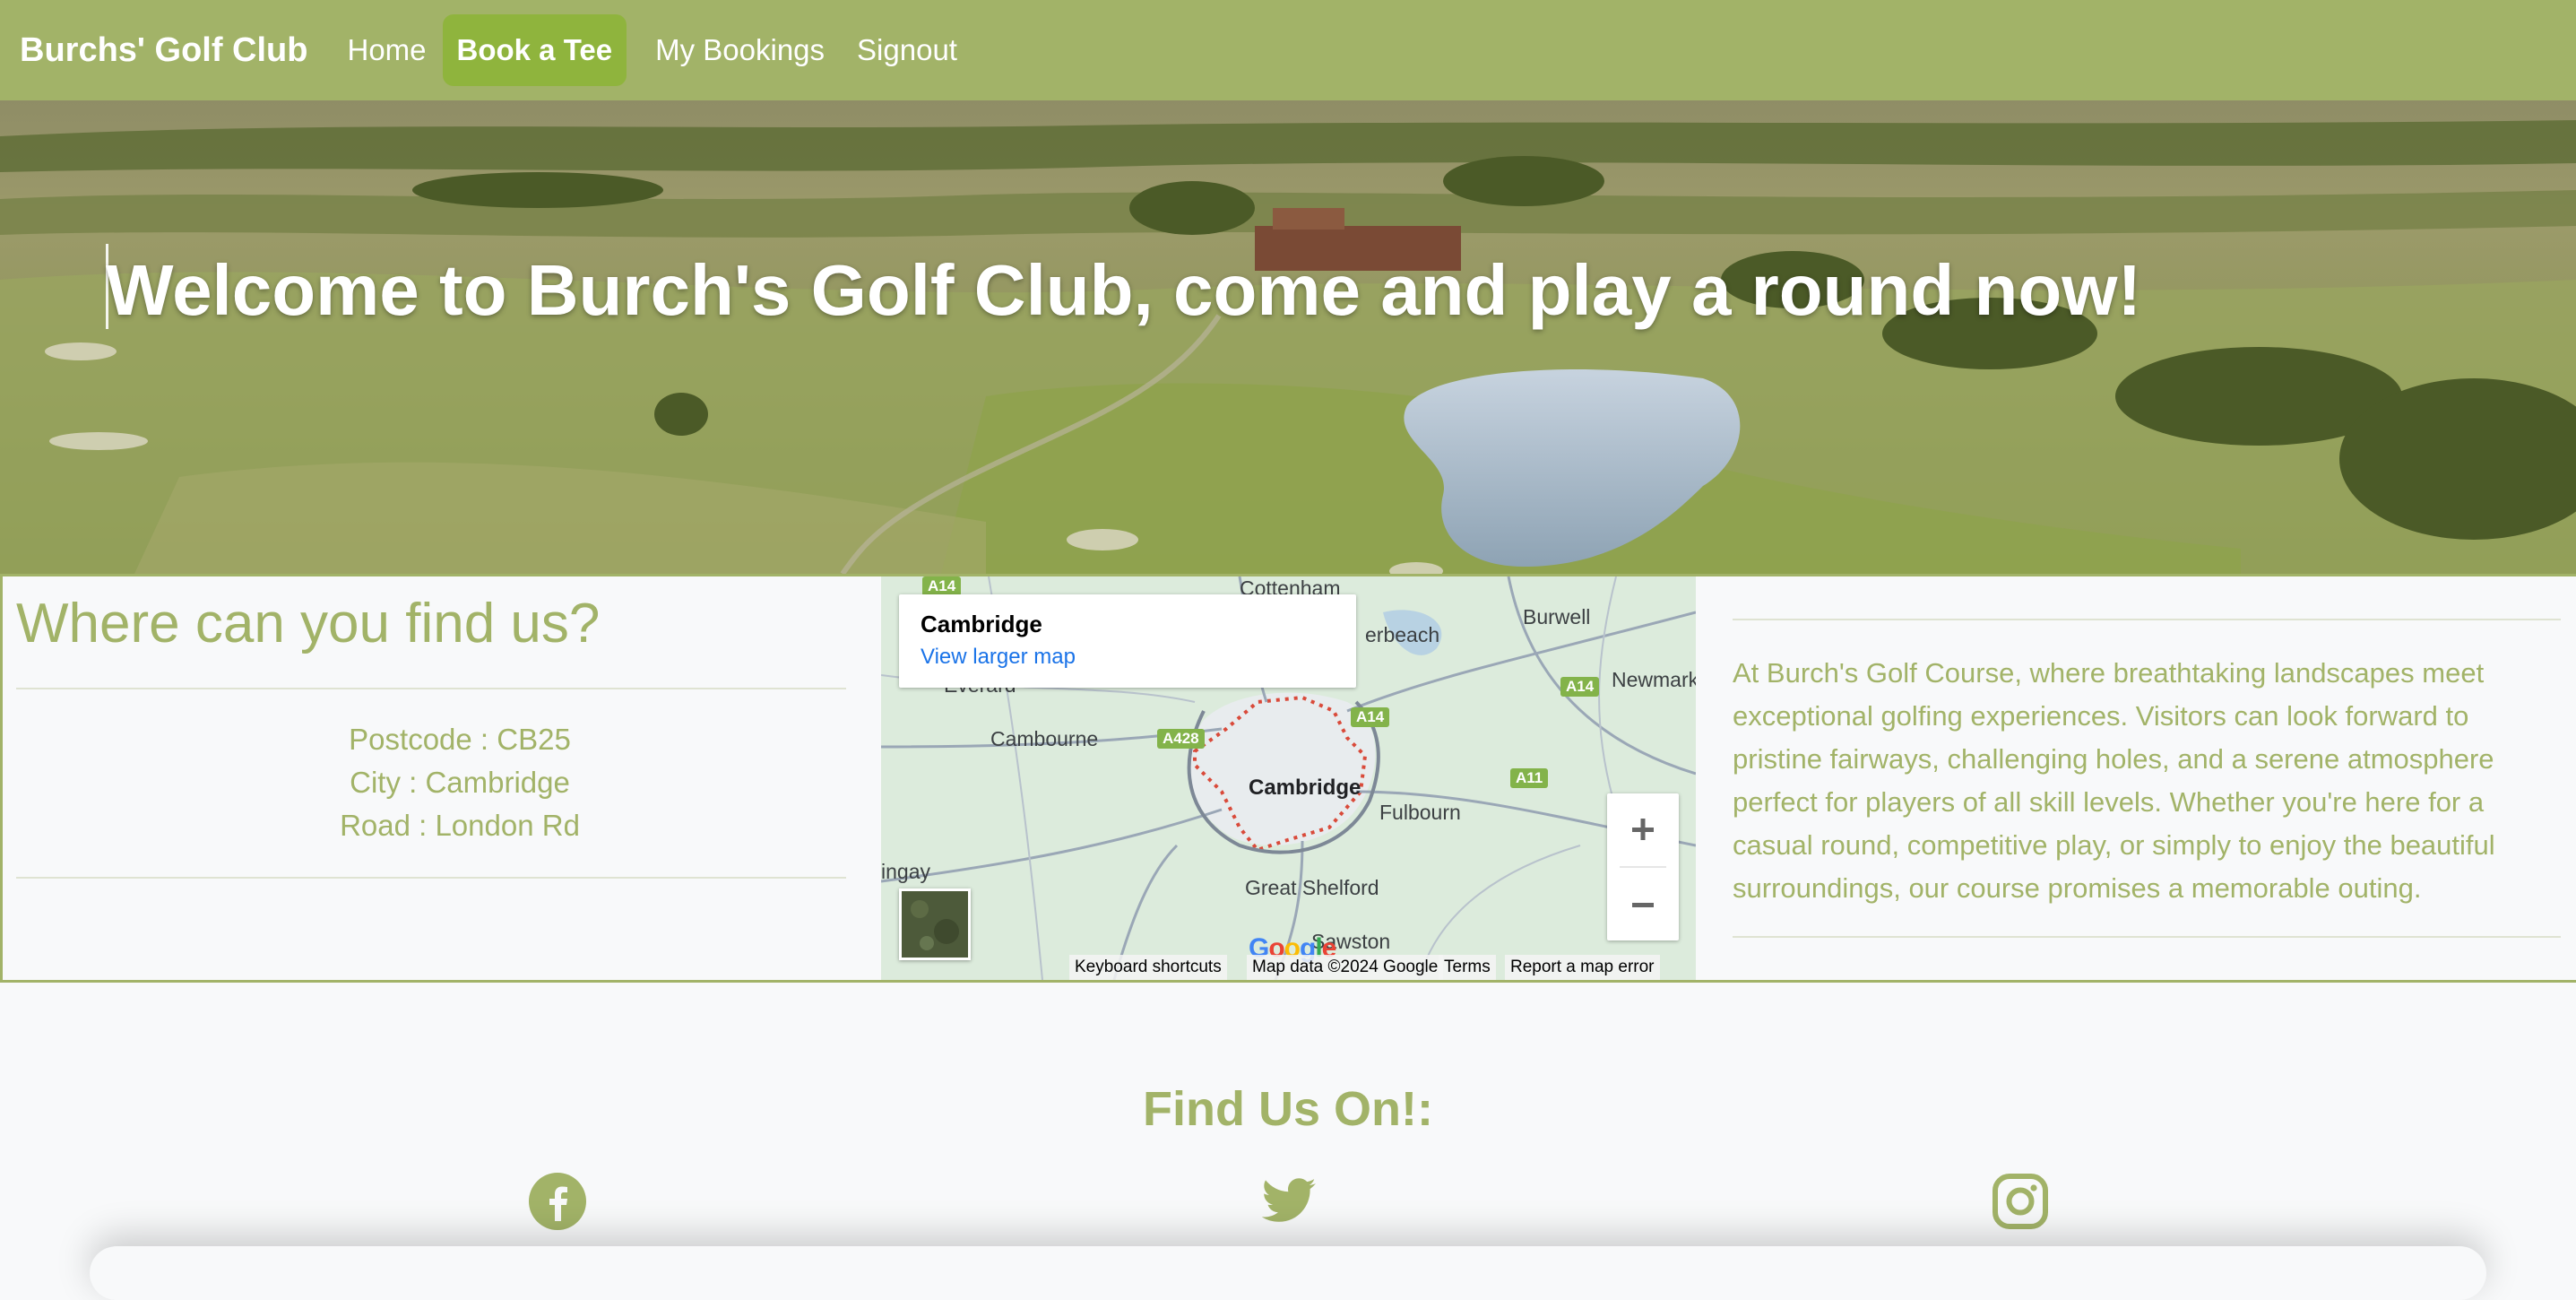  I want to click on nav-signout: Signout, so click(907, 50).